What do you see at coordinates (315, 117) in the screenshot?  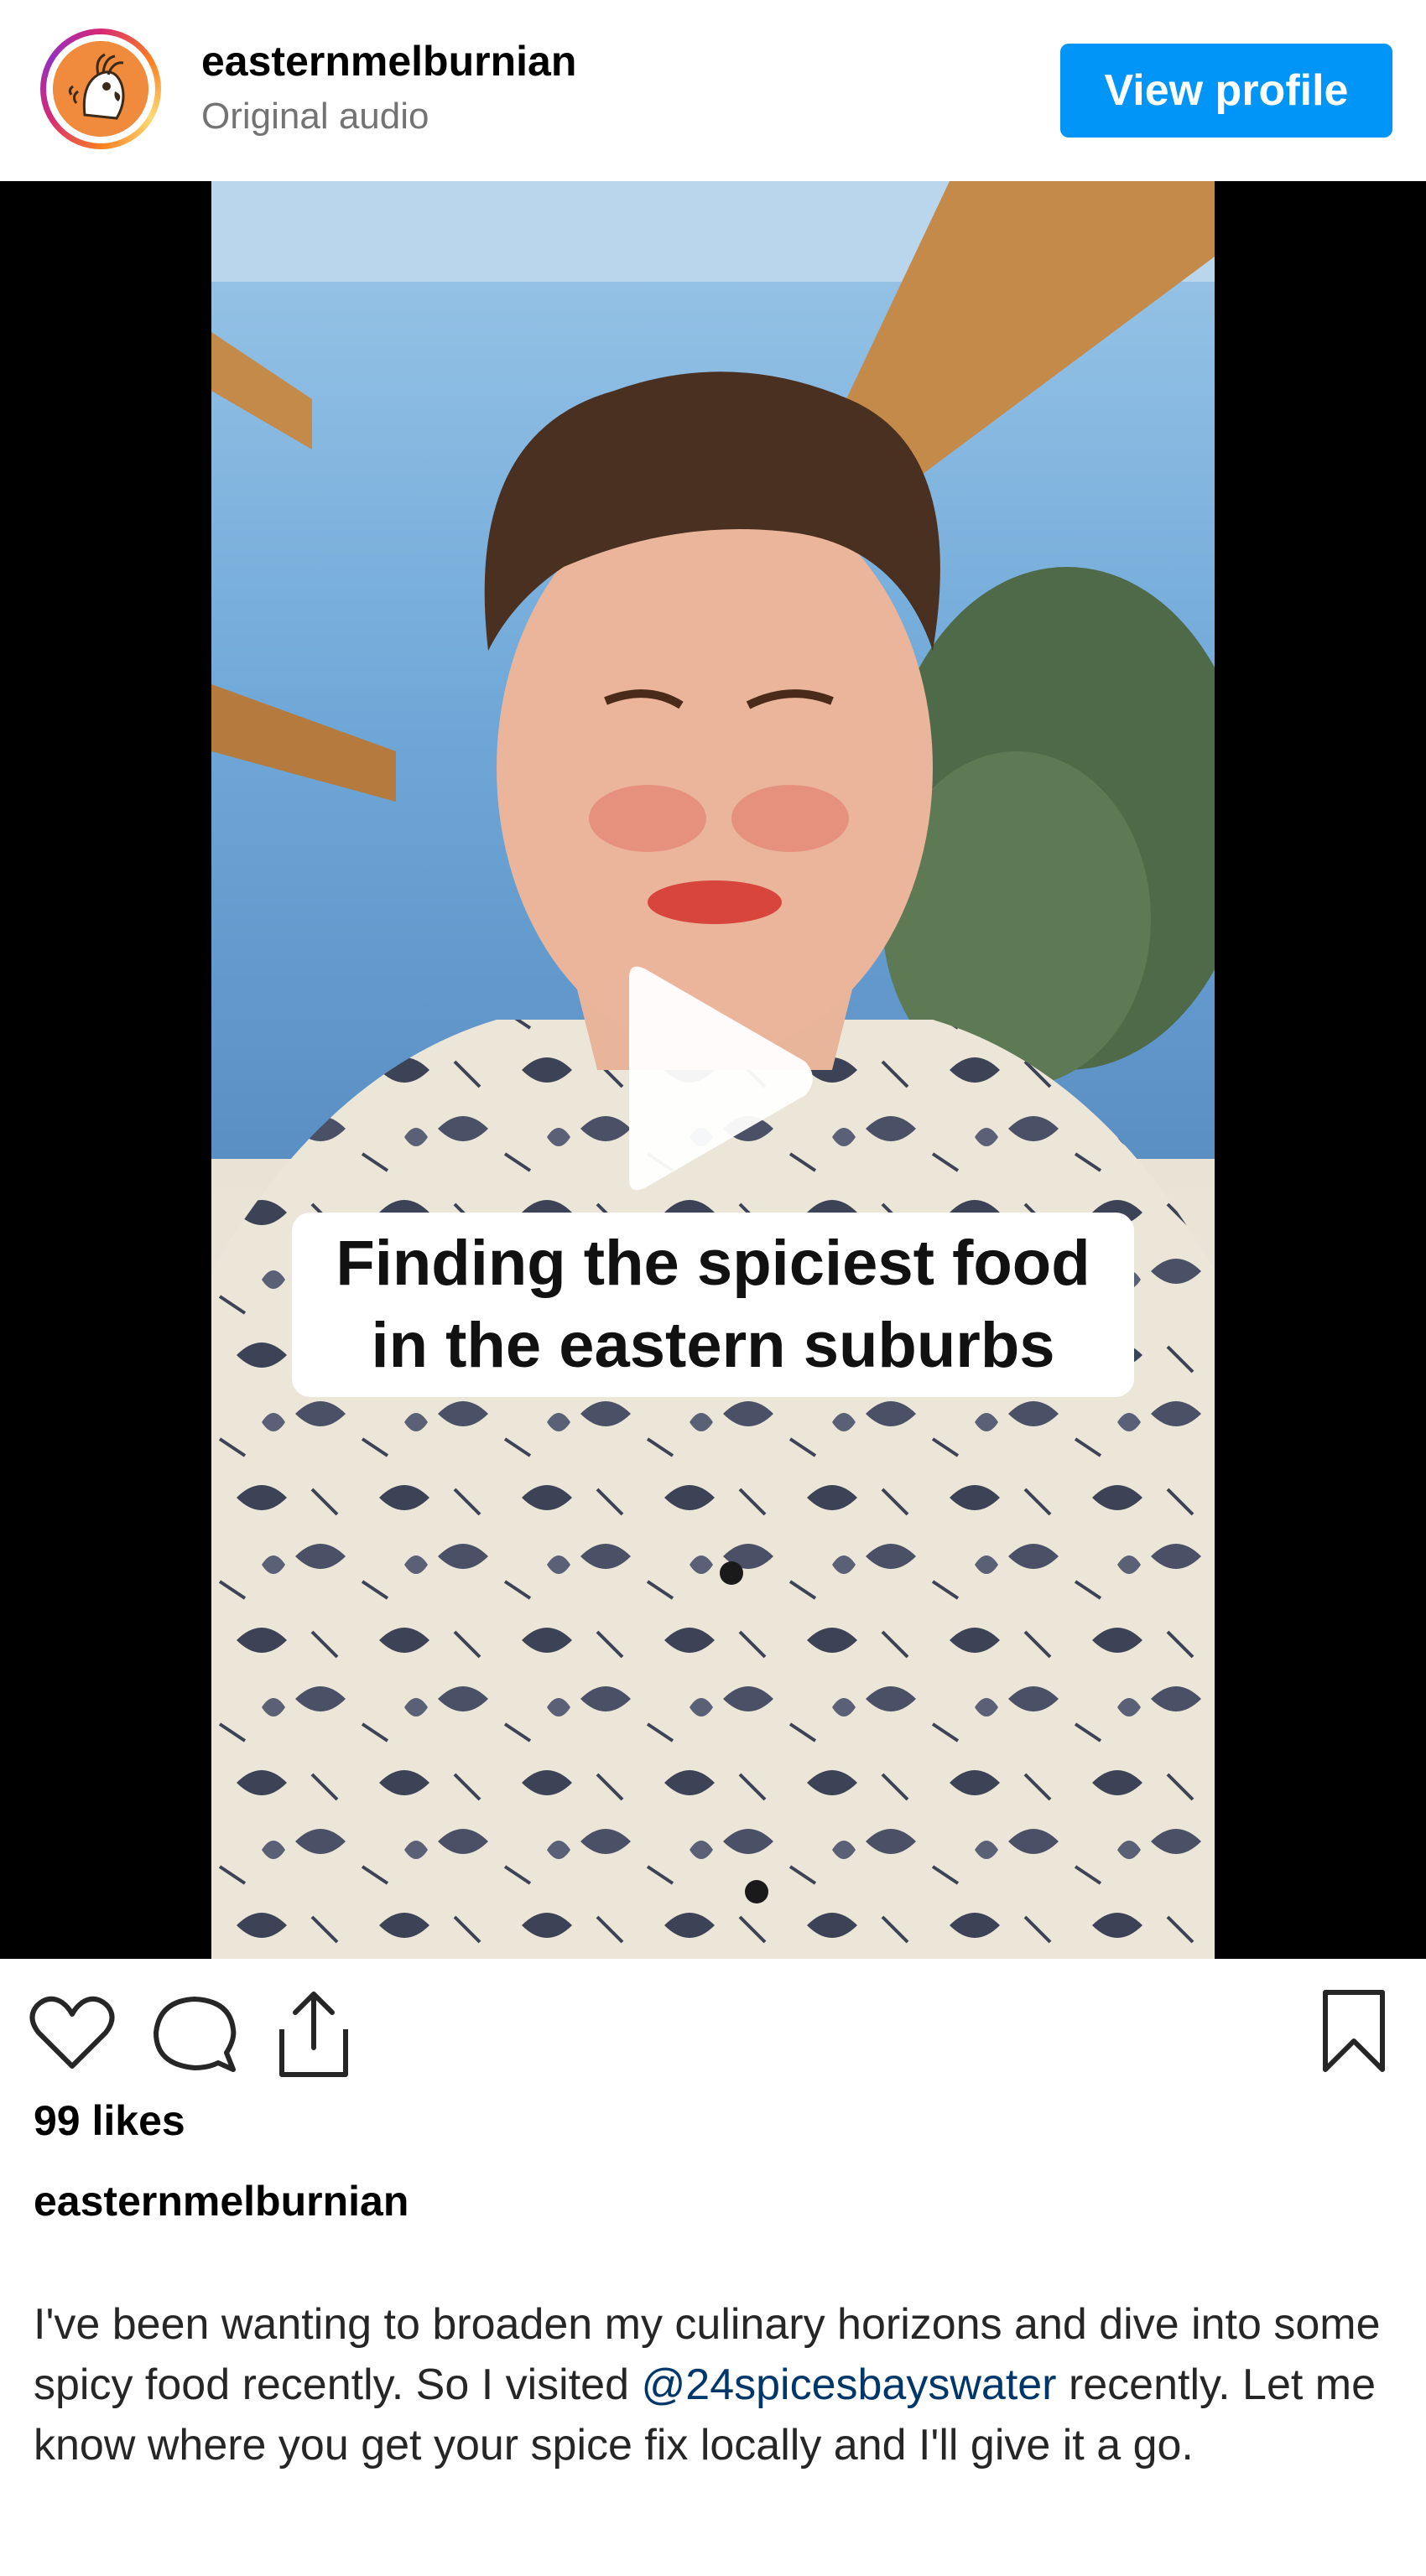 I see `audio-label: Original audio` at bounding box center [315, 117].